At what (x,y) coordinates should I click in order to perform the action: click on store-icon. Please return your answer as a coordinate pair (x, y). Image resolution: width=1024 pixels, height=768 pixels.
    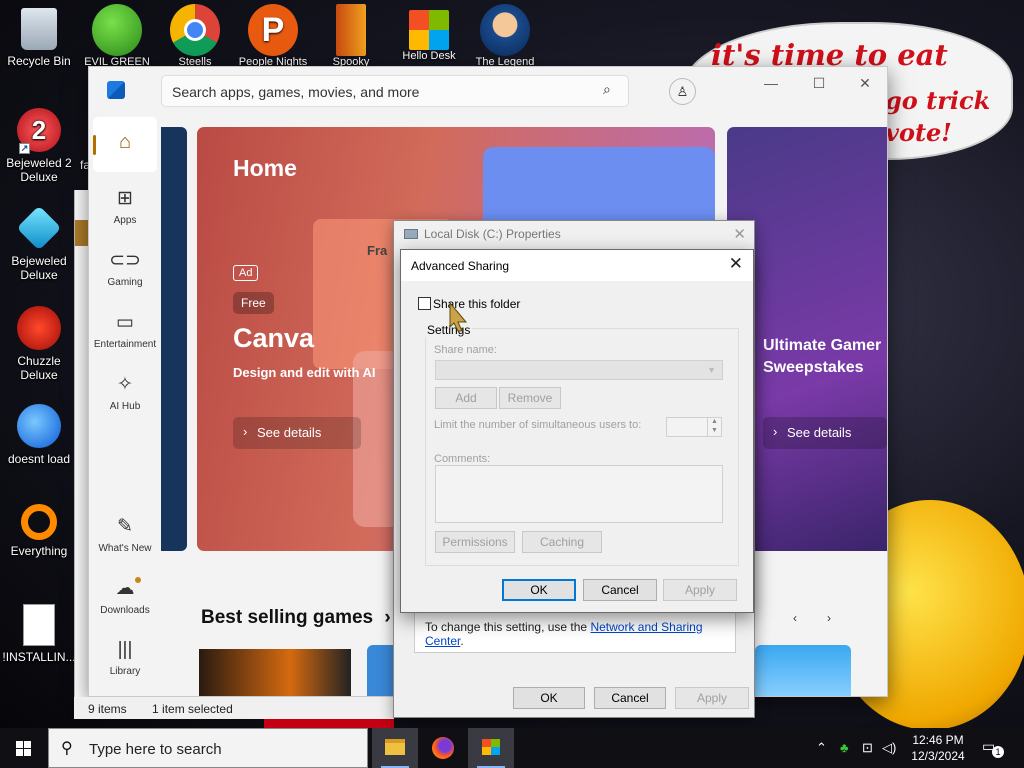
    Looking at the image, I should click on (491, 747).